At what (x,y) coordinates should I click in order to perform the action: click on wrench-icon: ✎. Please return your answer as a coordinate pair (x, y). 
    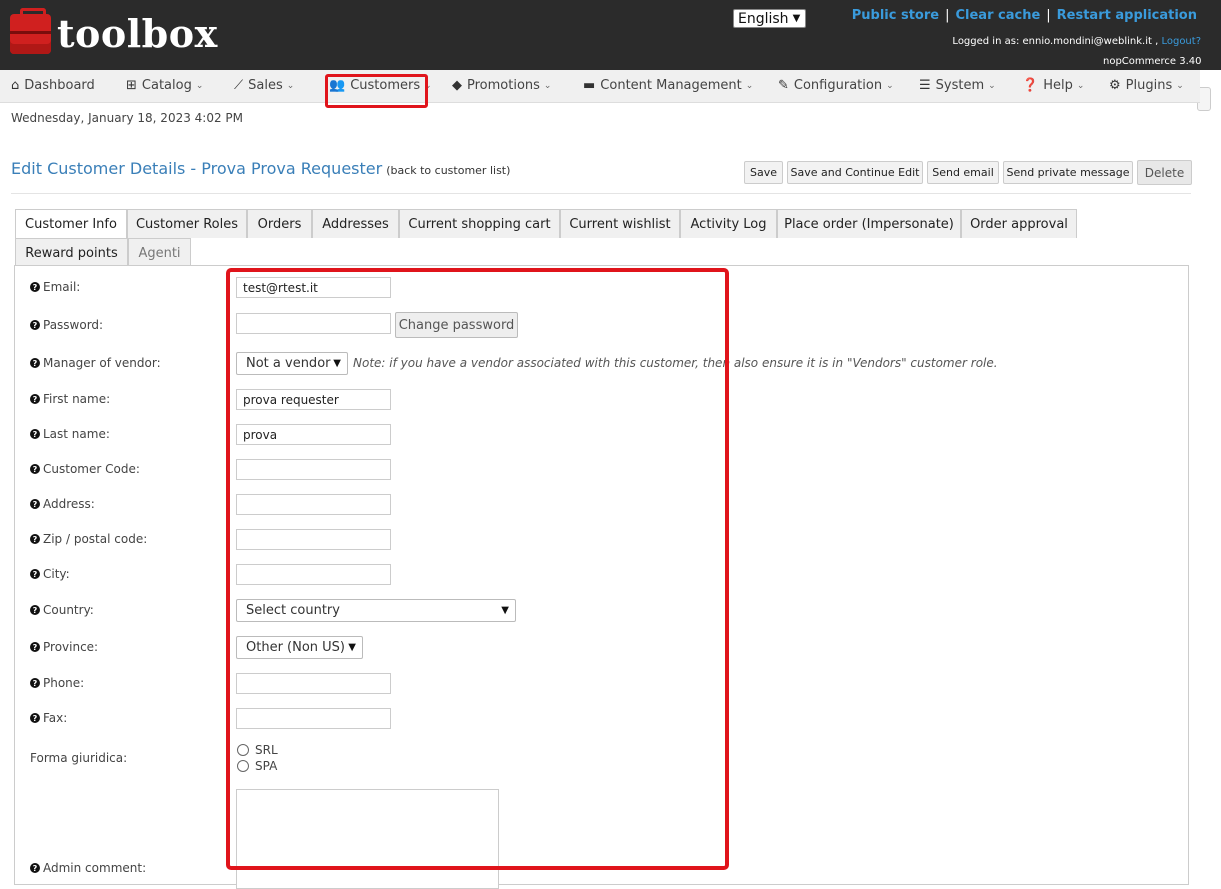
    Looking at the image, I should click on (783, 85).